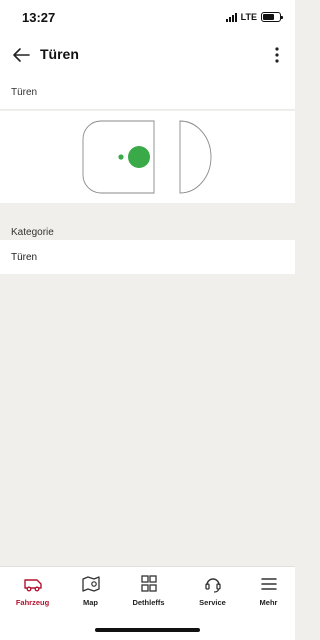  Describe the element at coordinates (90, 602) in the screenshot. I see `tab-label: Map` at that location.